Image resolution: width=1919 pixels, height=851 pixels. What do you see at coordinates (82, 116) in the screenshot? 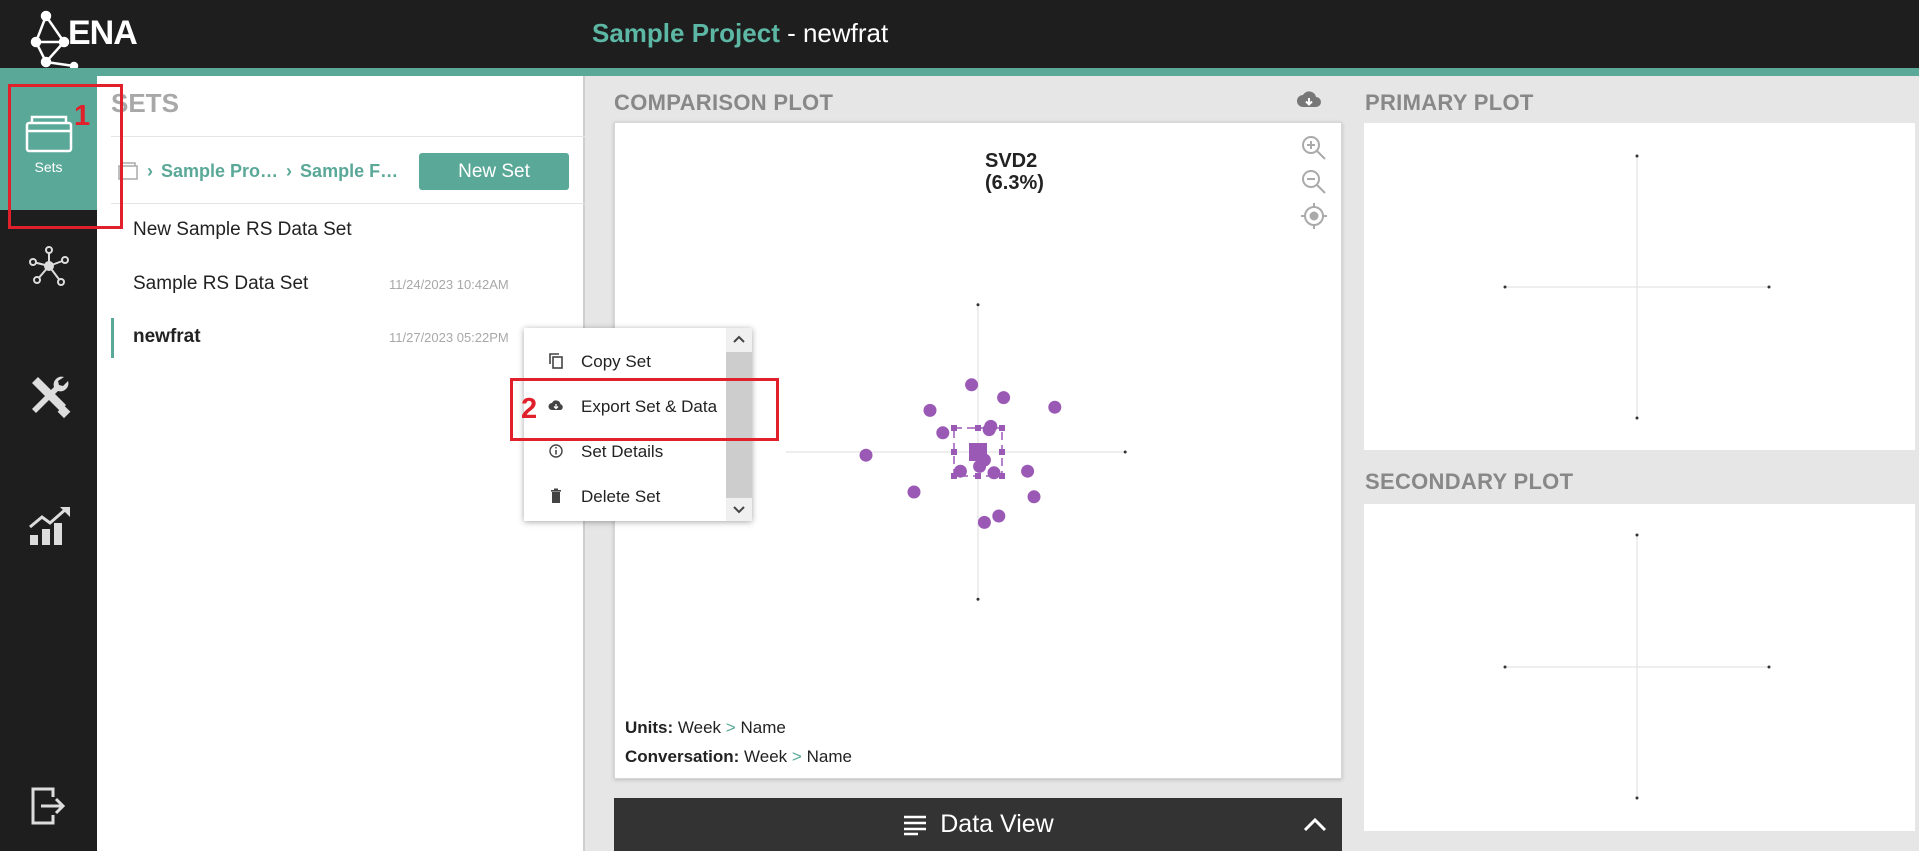
I see `annotation-step-number: 1` at bounding box center [82, 116].